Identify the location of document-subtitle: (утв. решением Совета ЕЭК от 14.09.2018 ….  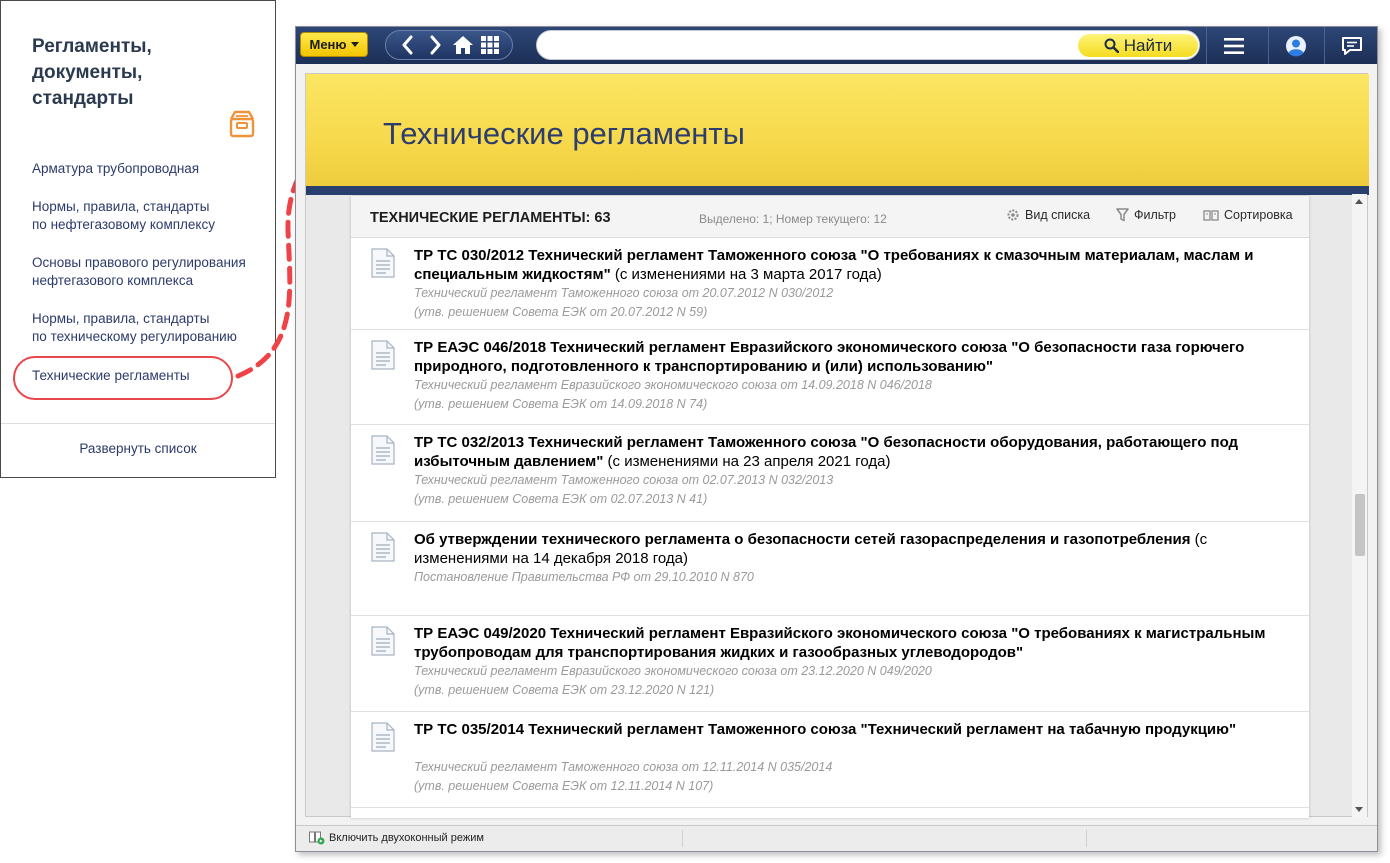
(561, 404).